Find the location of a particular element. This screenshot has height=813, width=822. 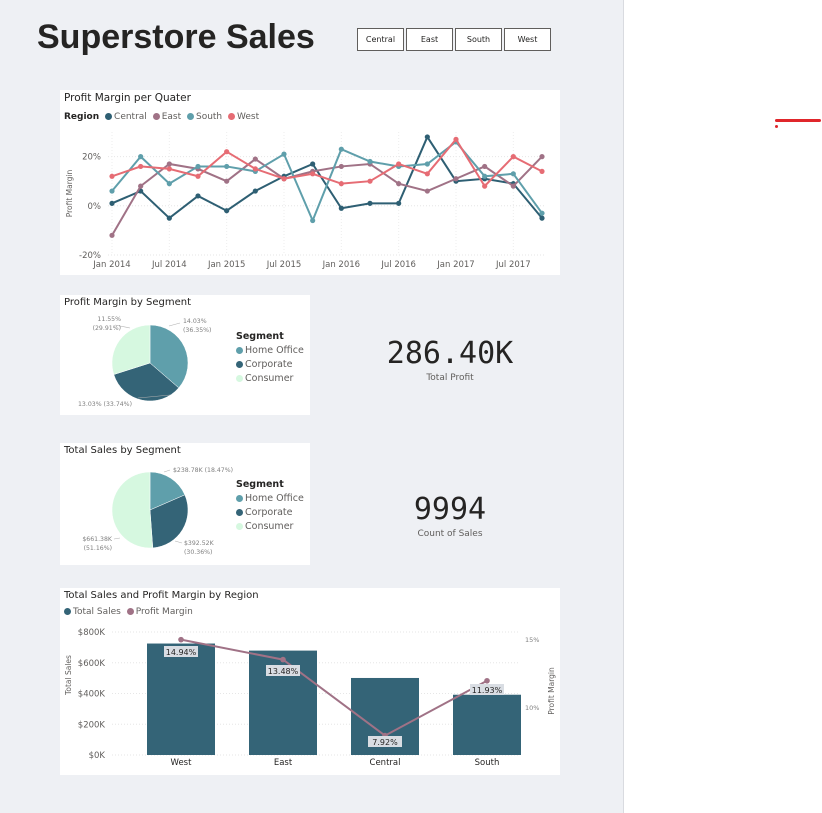

slicer-central-button: Central is located at coordinates (380, 39).